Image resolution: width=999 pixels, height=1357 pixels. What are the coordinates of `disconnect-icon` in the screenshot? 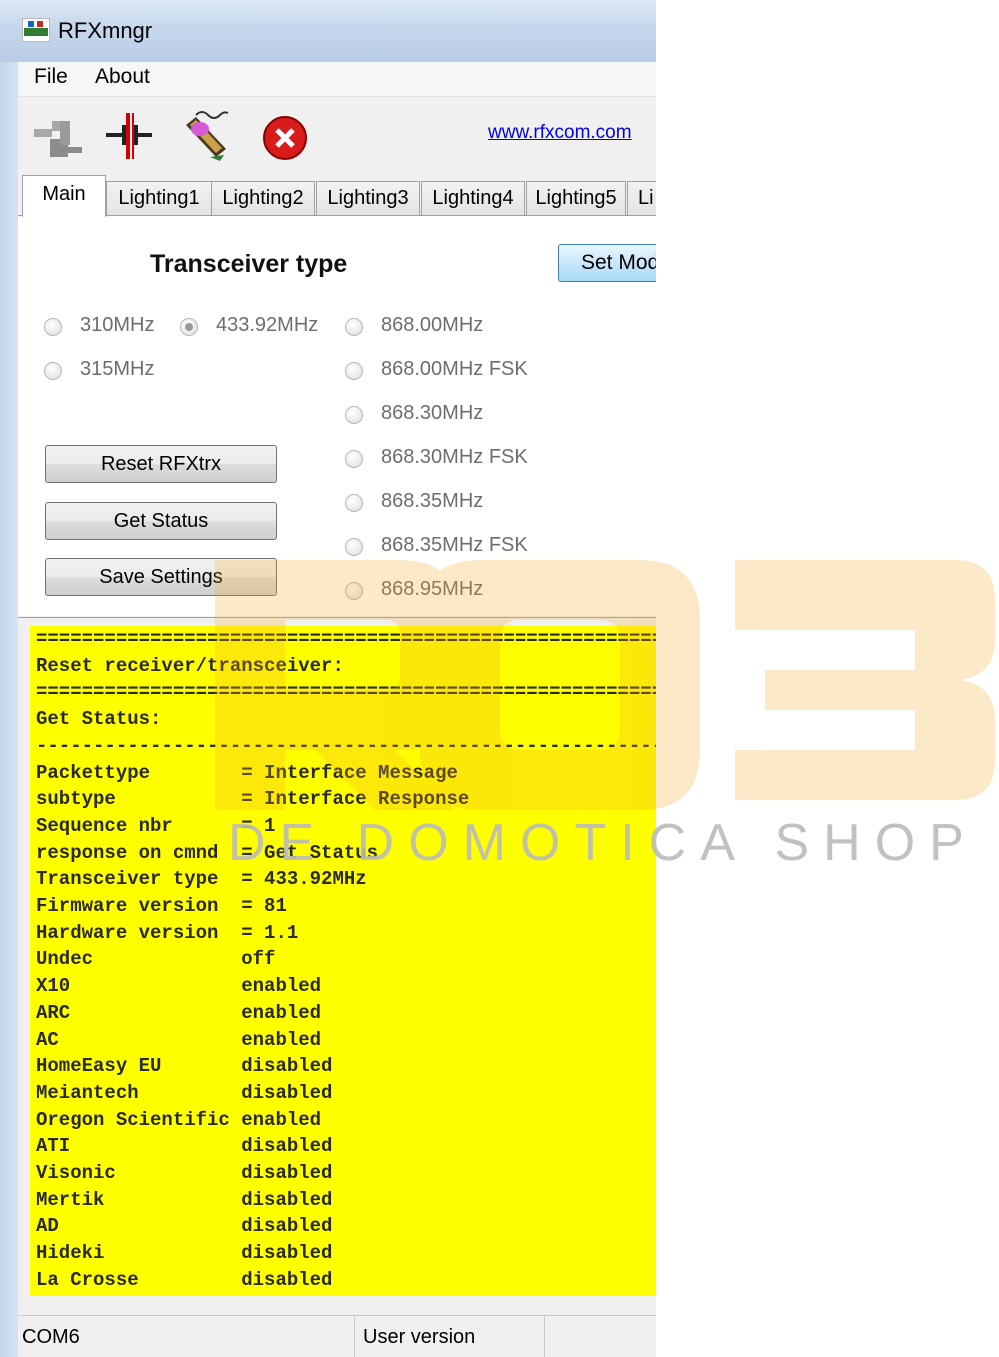 It's located at (129, 136).